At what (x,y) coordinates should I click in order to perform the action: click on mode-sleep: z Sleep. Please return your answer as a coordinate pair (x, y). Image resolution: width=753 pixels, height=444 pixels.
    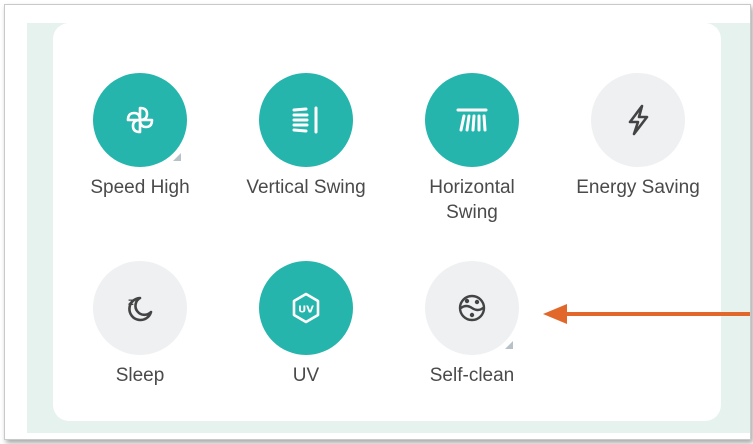
    Looking at the image, I should click on (140, 324).